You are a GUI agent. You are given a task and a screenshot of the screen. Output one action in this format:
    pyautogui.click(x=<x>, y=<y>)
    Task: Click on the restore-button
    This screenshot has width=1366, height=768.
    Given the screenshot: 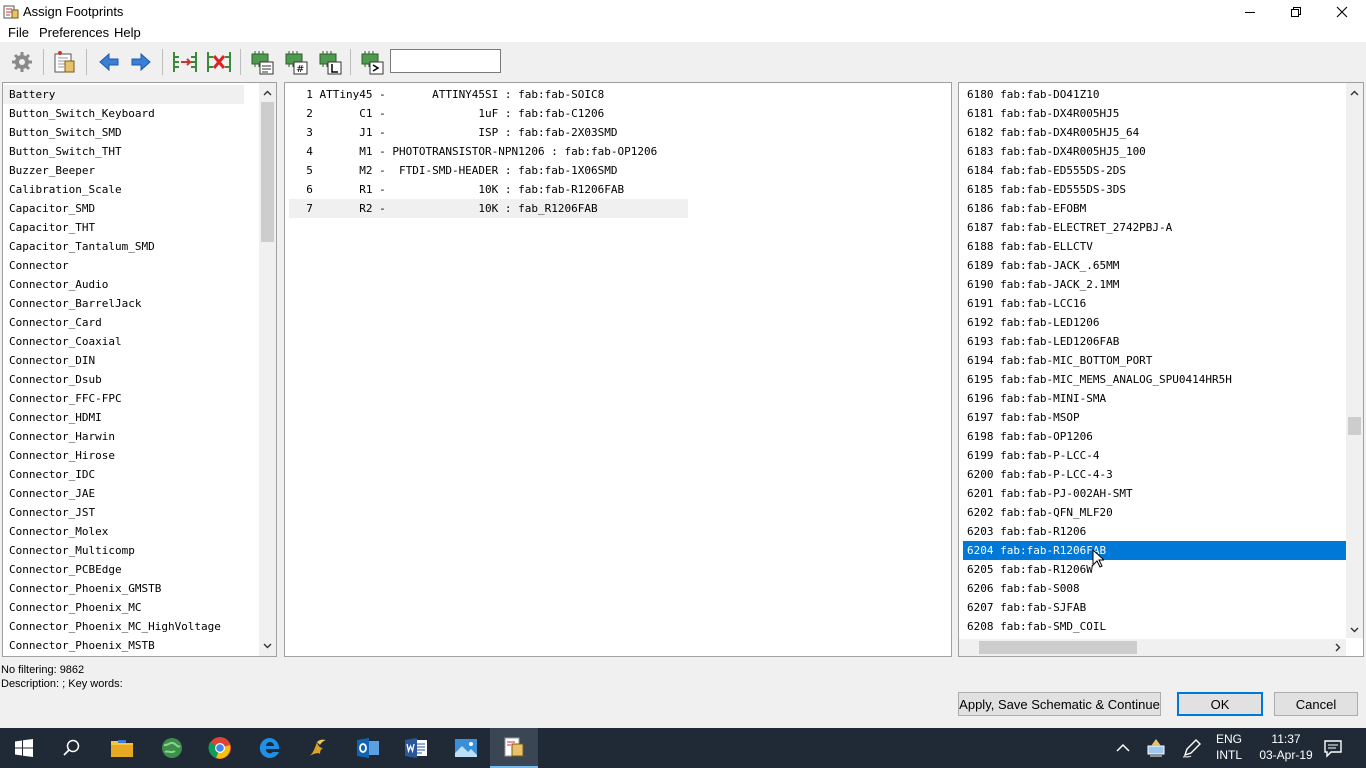 What is the action you would take?
    pyautogui.click(x=1296, y=12)
    